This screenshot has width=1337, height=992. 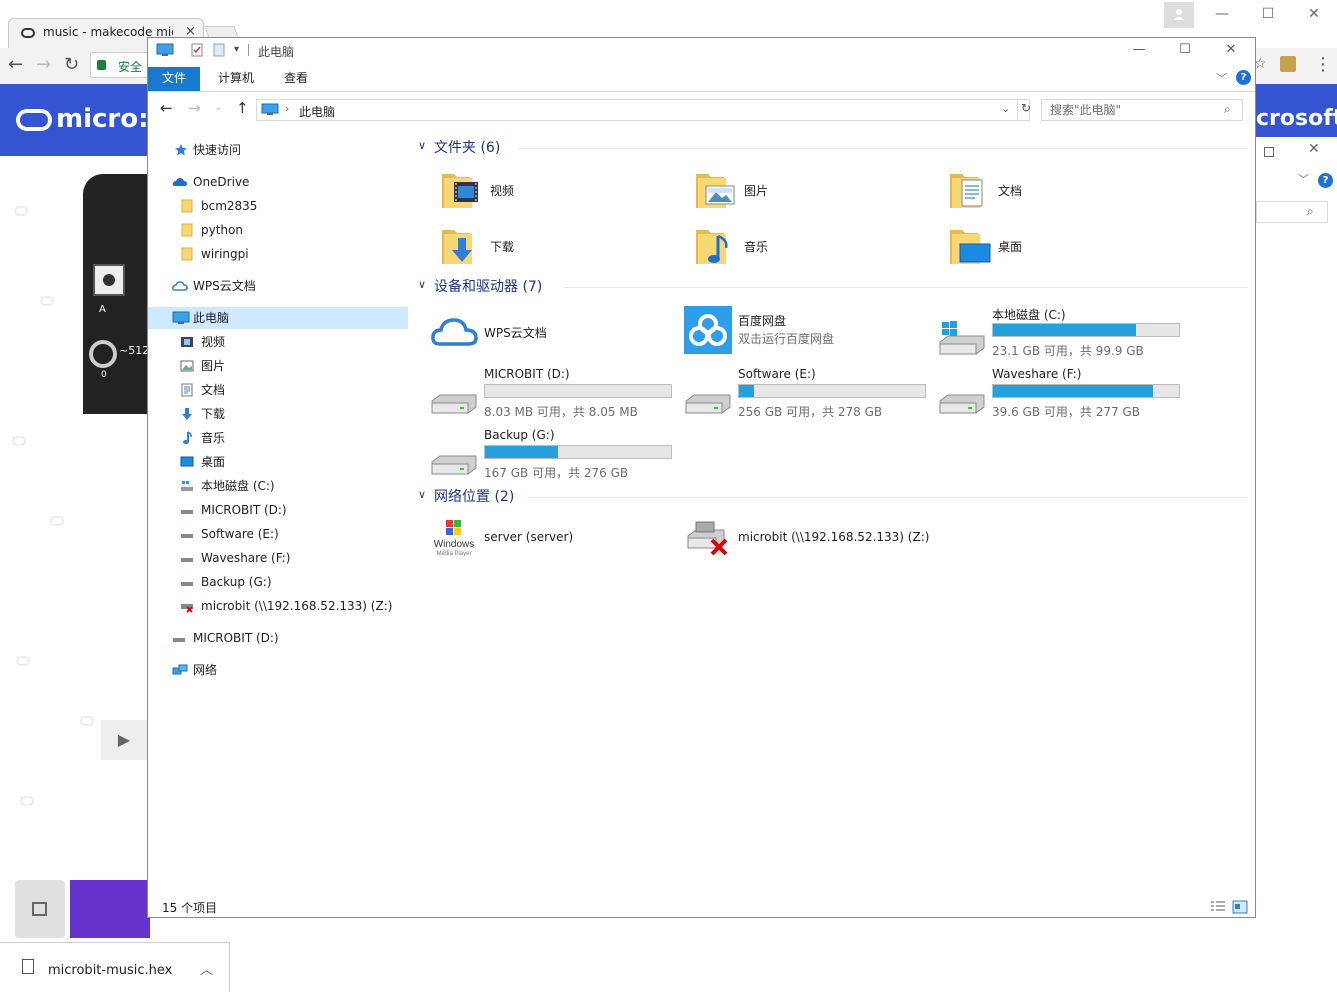 I want to click on nav-pictures: 图片, so click(x=291, y=366).